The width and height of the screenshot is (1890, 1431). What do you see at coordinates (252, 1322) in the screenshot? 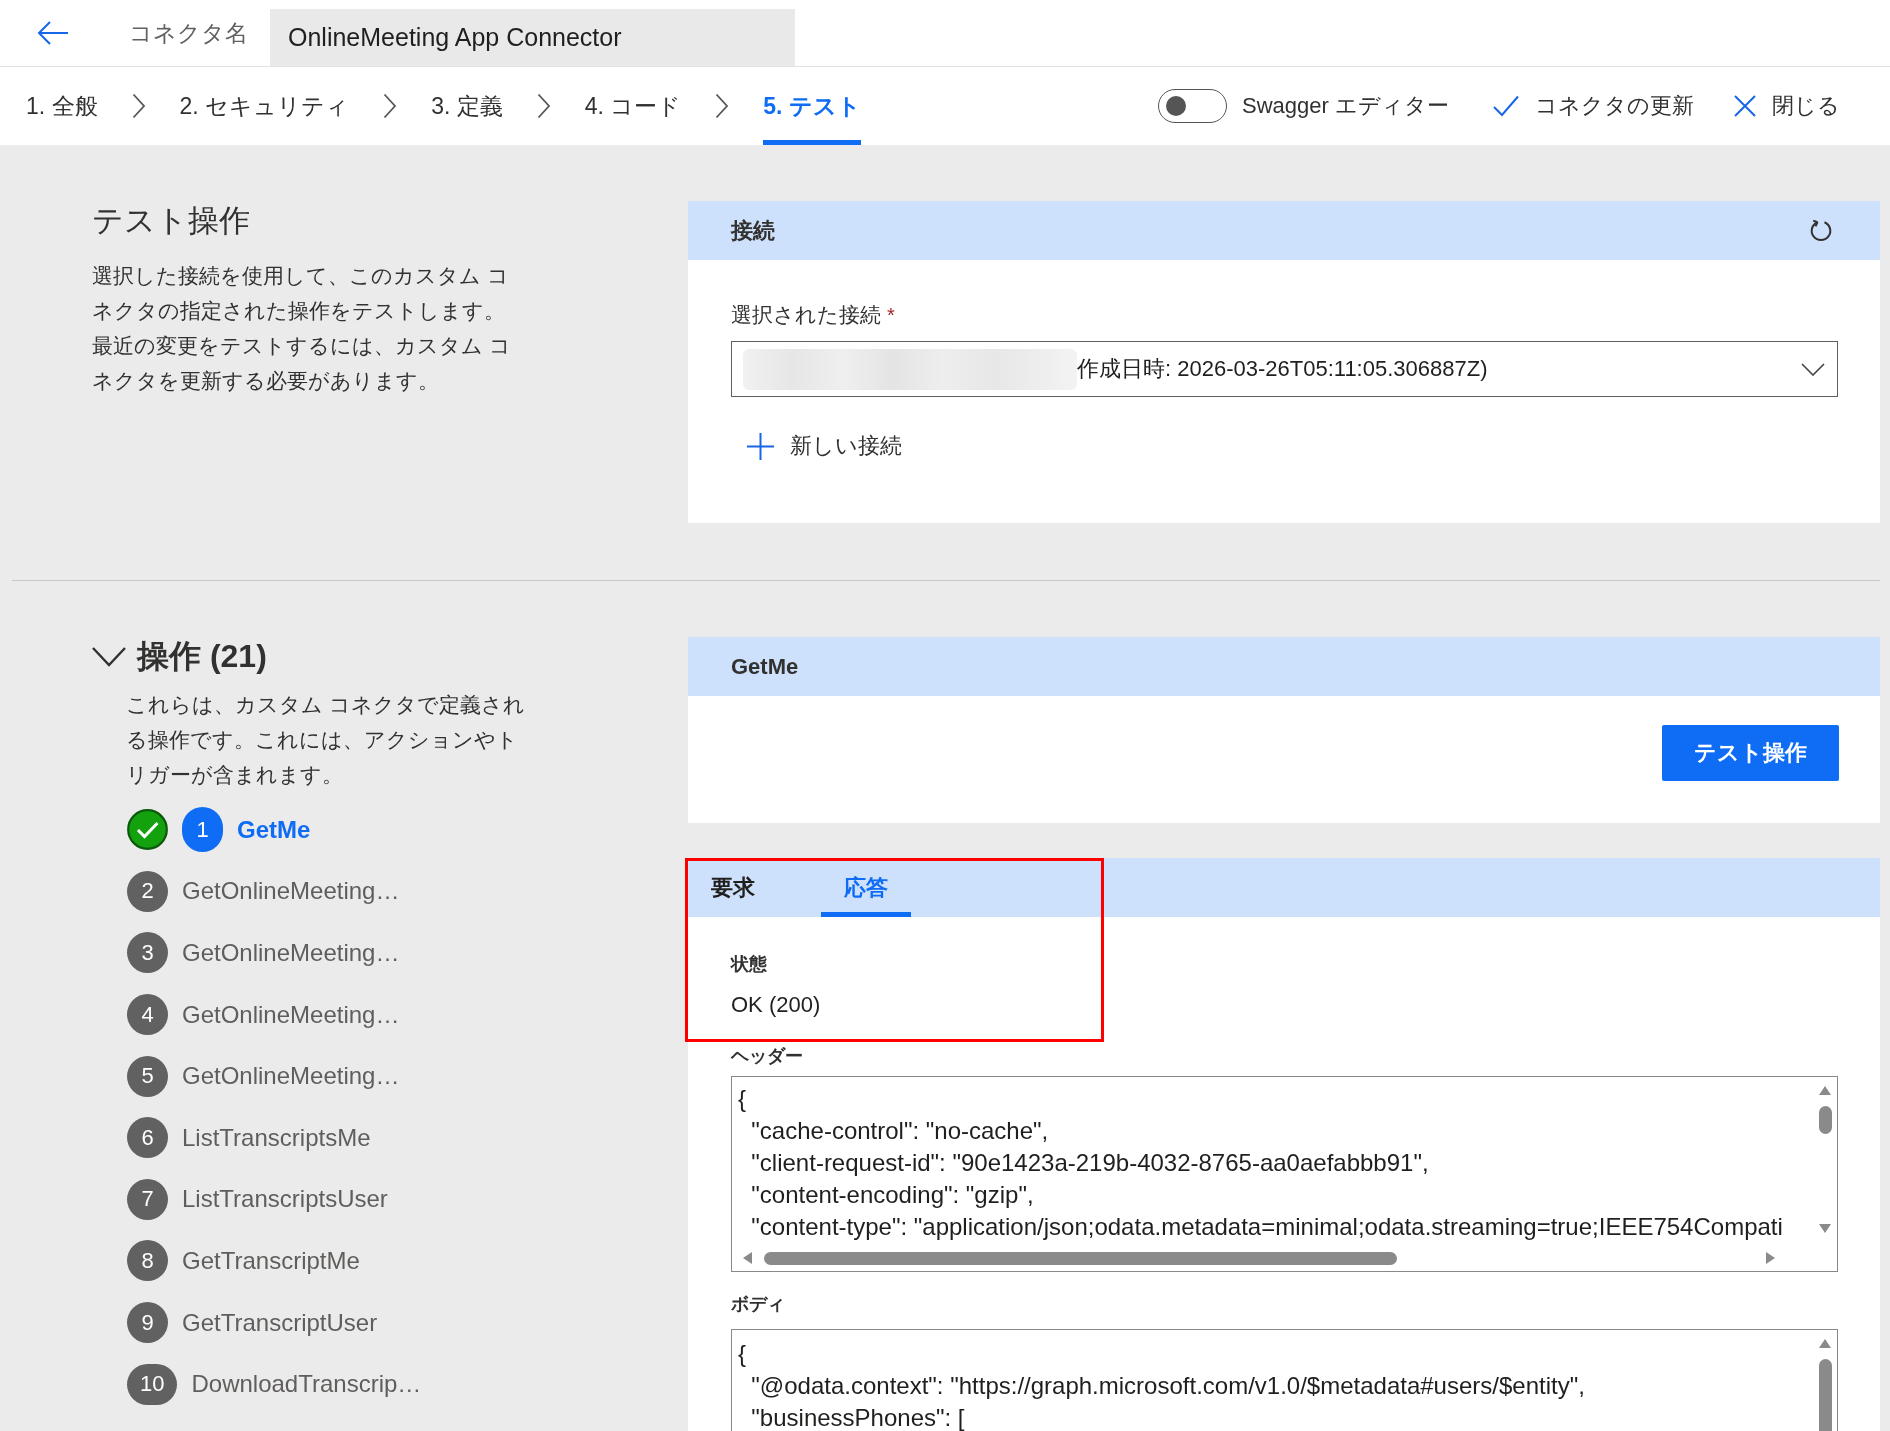
I see `operation-item: 9 GetTranscriptUser` at bounding box center [252, 1322].